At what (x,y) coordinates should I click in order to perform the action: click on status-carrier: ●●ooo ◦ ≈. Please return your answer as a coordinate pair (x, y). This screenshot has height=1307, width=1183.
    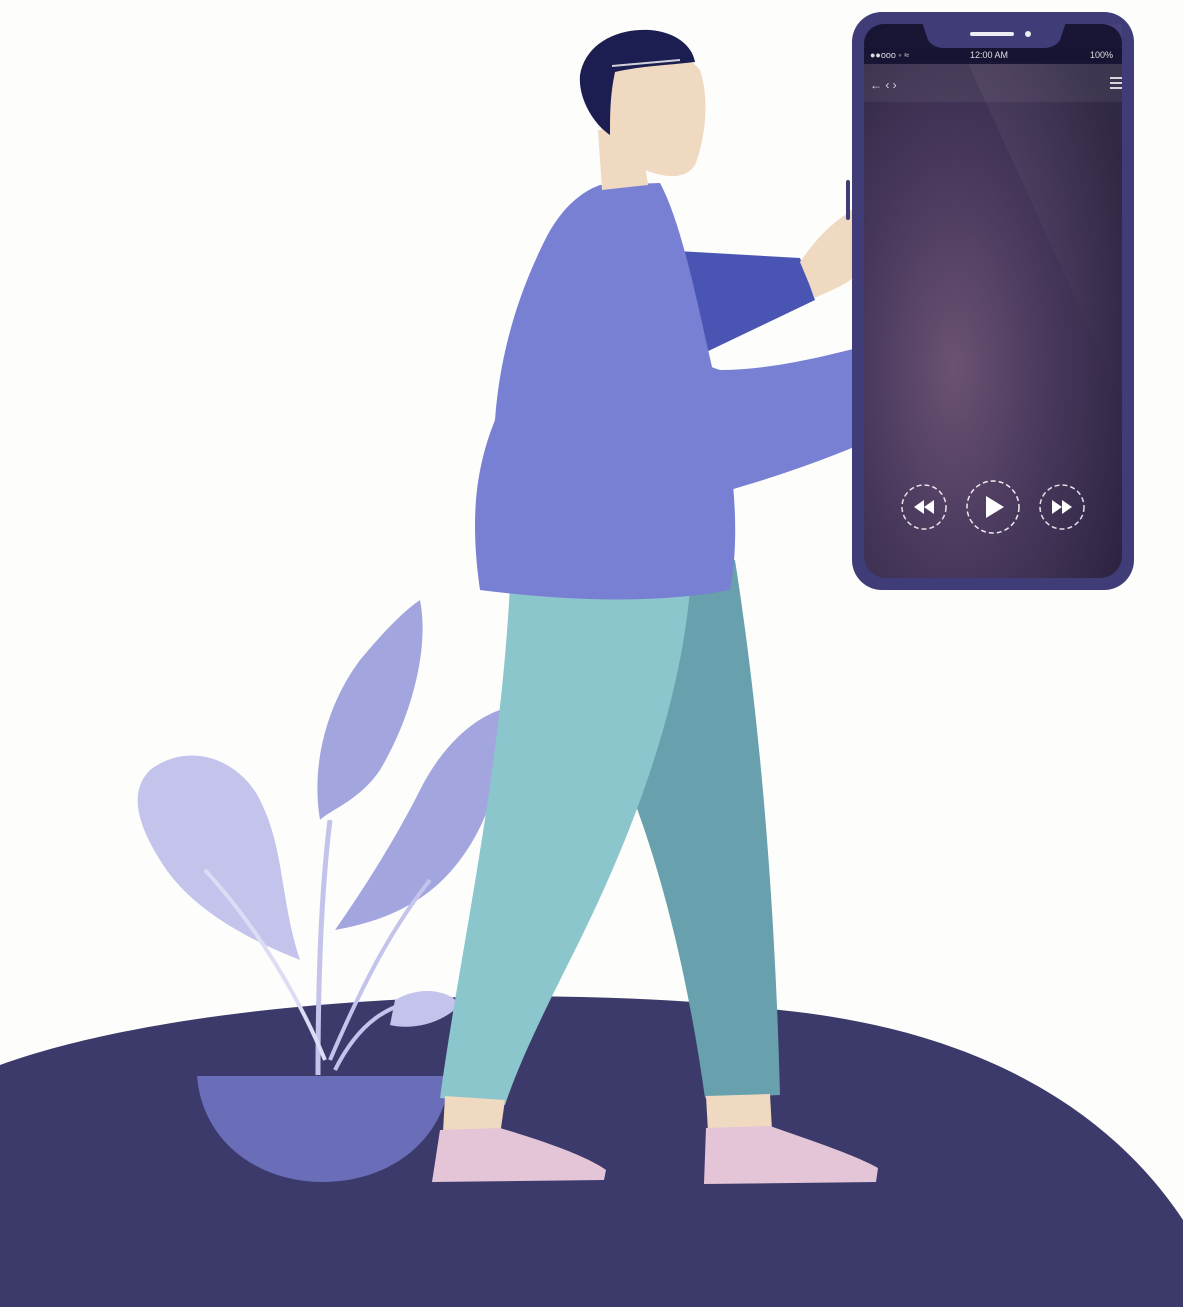
    Looking at the image, I should click on (889, 55).